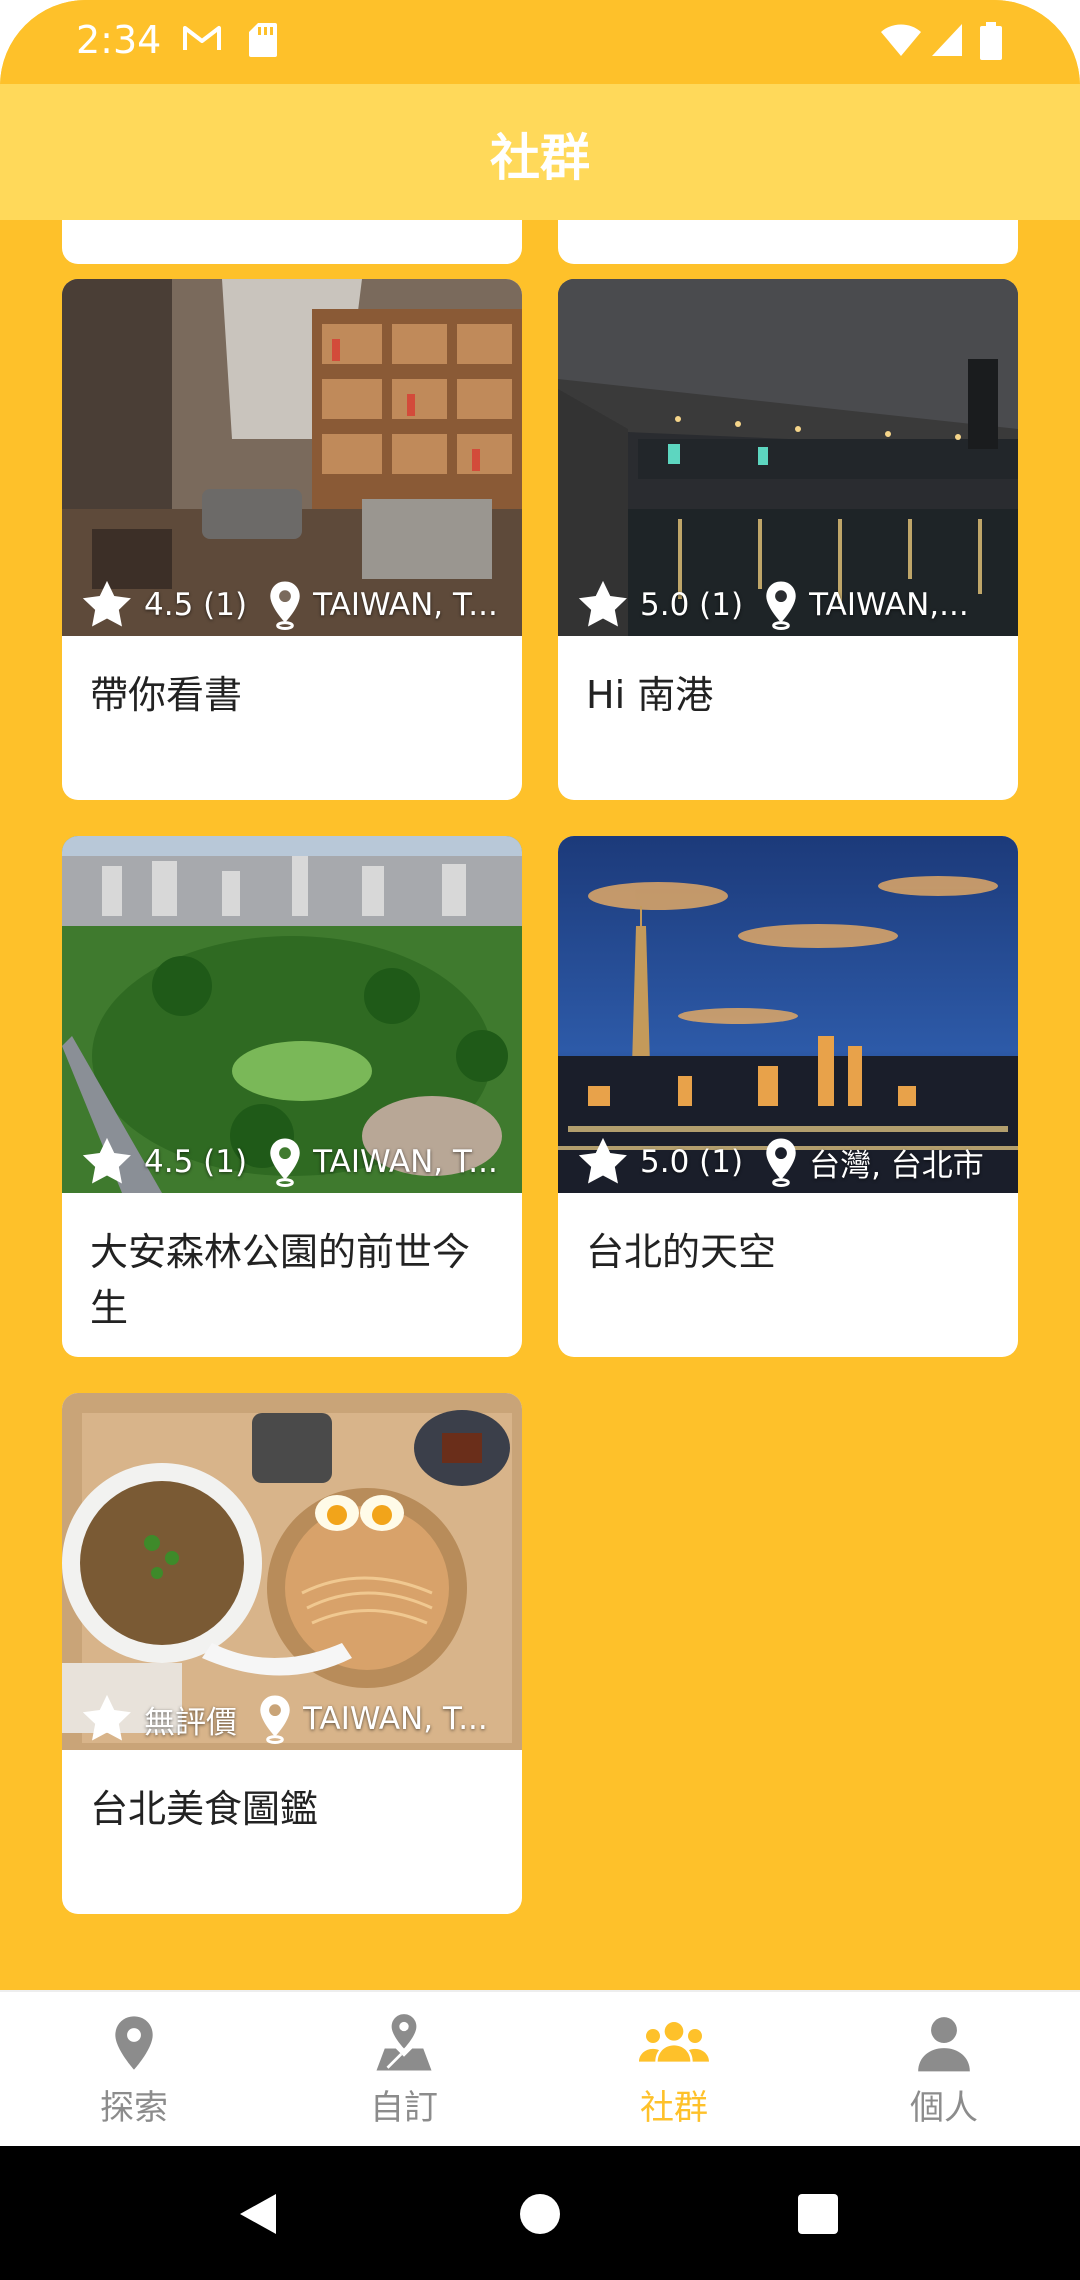 The height and width of the screenshot is (2280, 1080). I want to click on sd-card-icon, so click(263, 42).